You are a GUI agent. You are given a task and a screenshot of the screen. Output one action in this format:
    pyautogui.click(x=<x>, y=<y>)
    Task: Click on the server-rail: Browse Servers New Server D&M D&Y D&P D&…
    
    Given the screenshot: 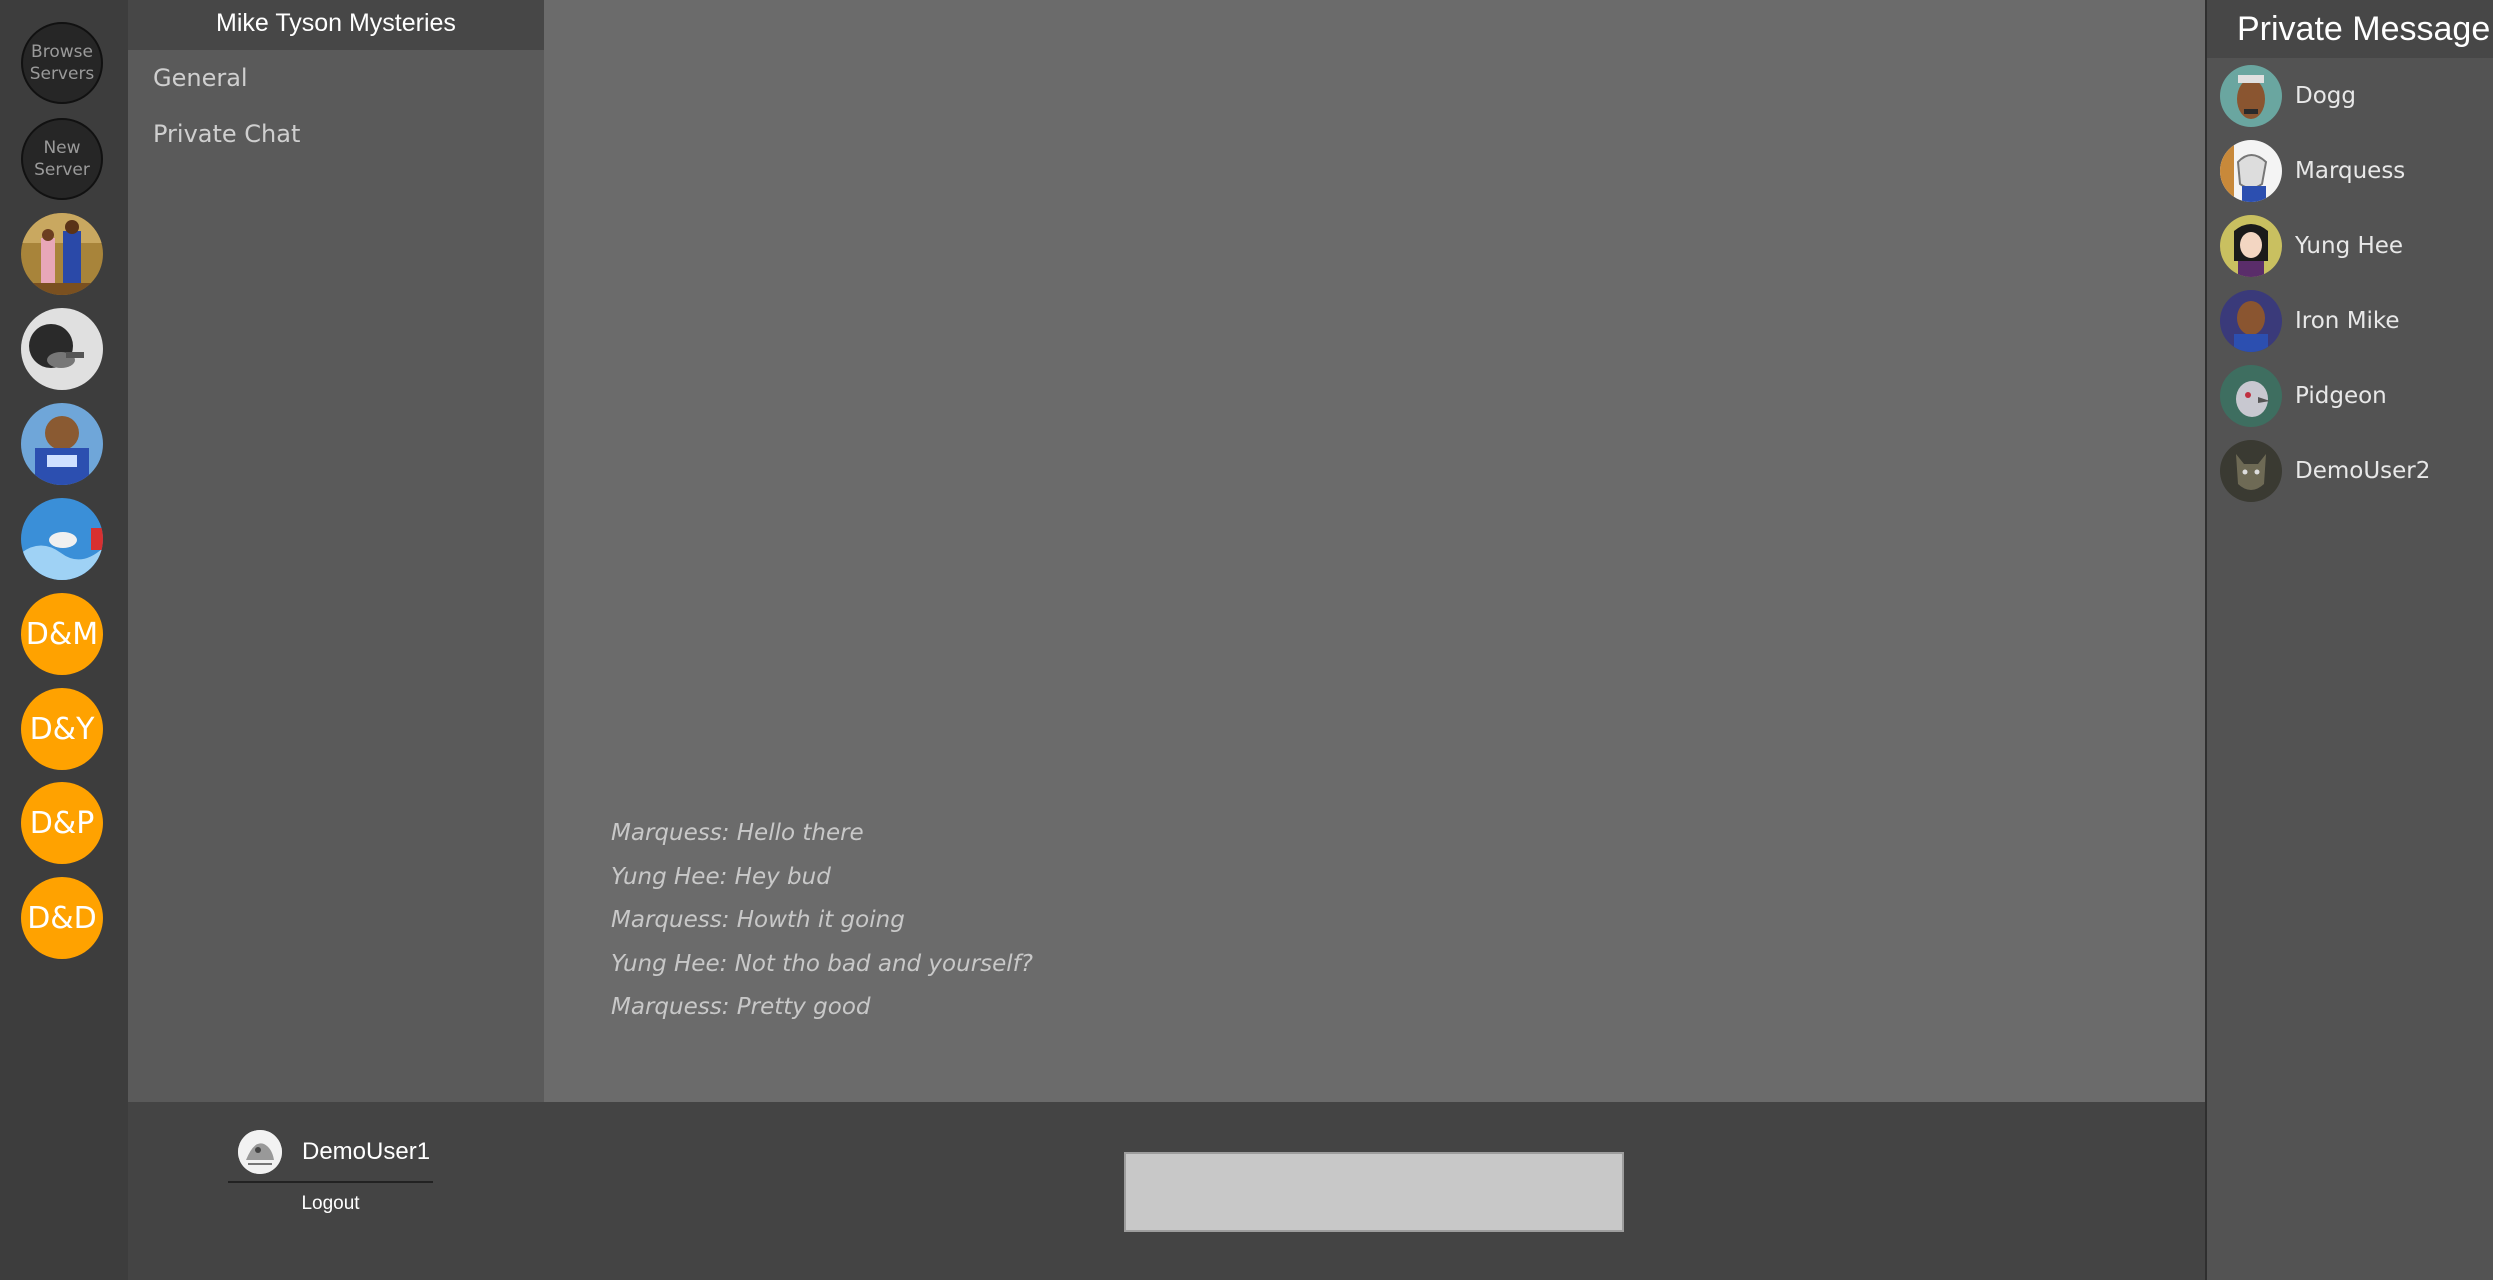 What is the action you would take?
    pyautogui.click(x=64, y=640)
    